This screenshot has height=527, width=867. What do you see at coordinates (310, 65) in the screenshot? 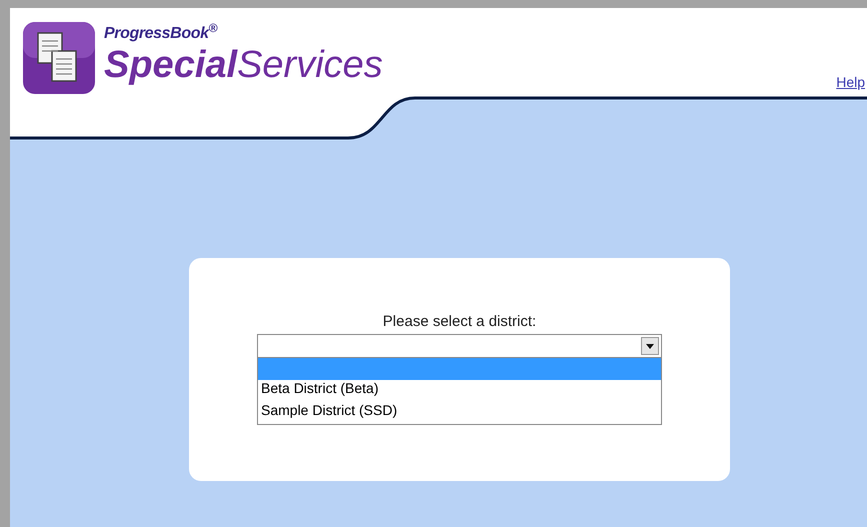
I see `brand-title: Services` at bounding box center [310, 65].